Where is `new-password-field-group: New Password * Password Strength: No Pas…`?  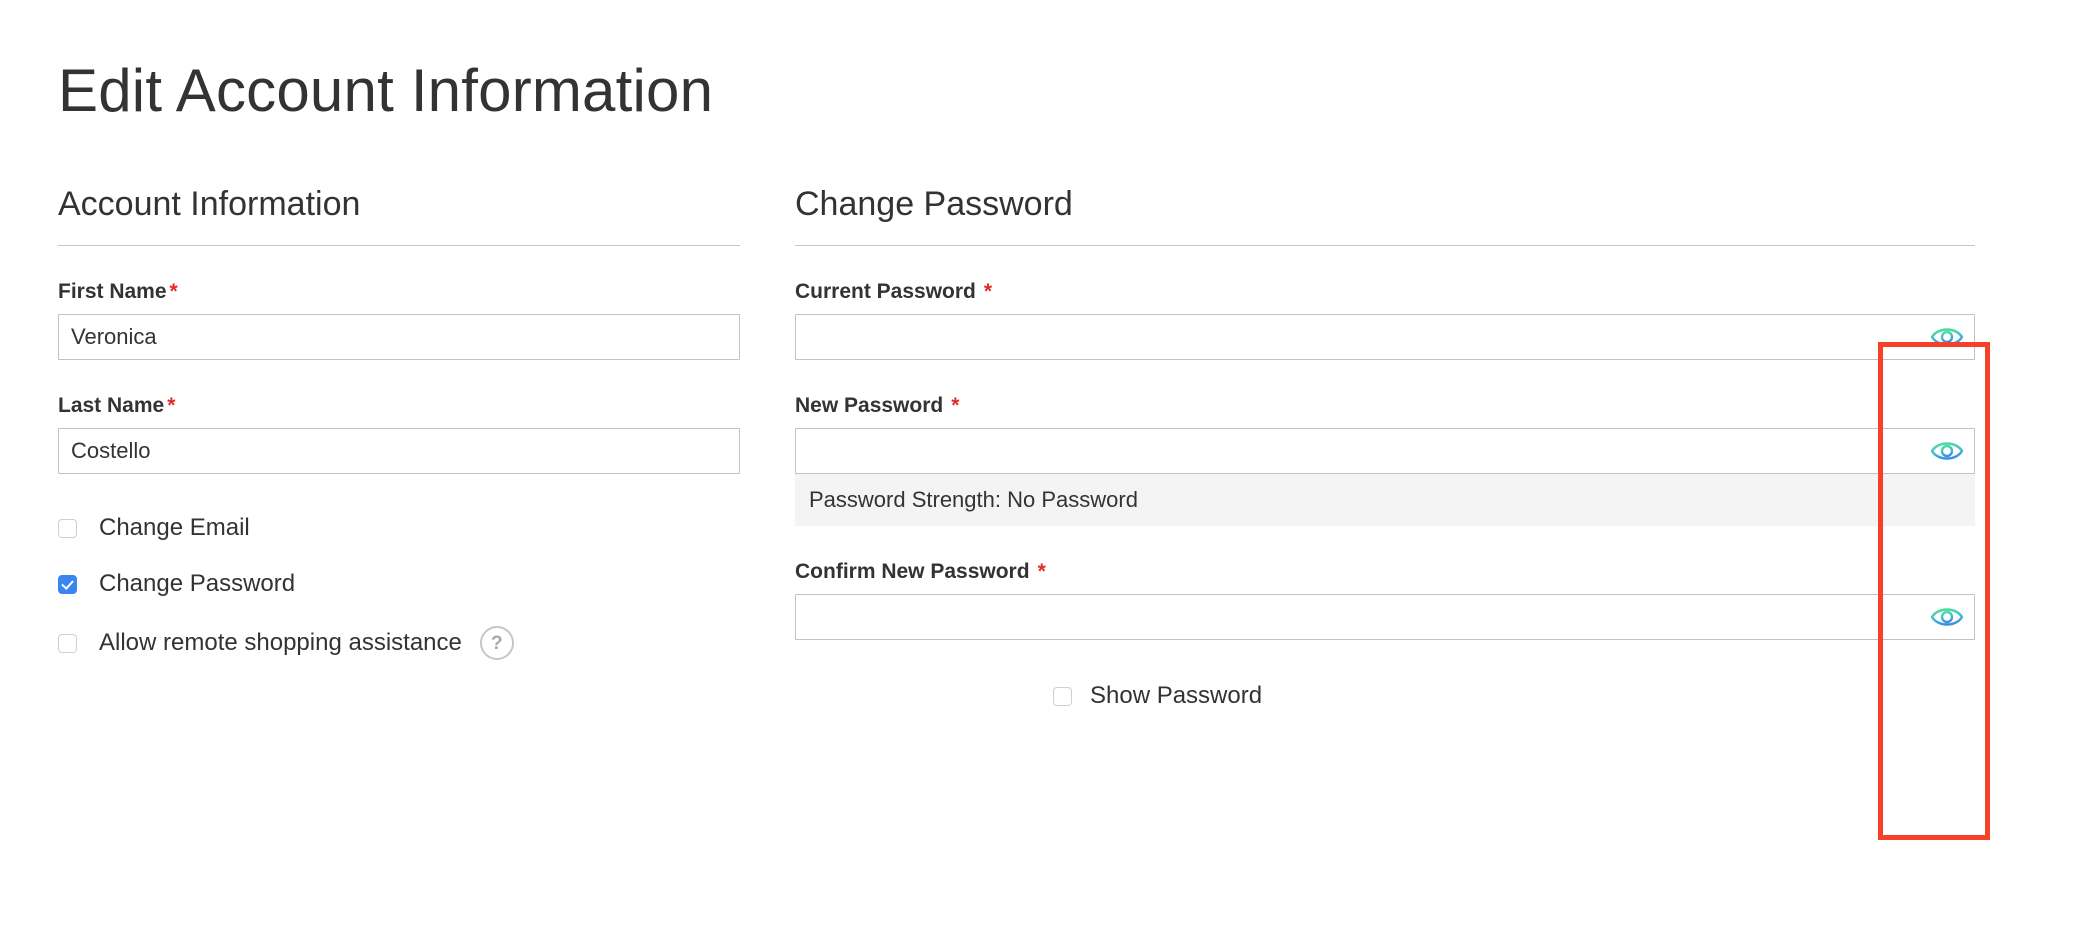
new-password-field-group: New Password * Password Strength: No Pas… is located at coordinates (1385, 460).